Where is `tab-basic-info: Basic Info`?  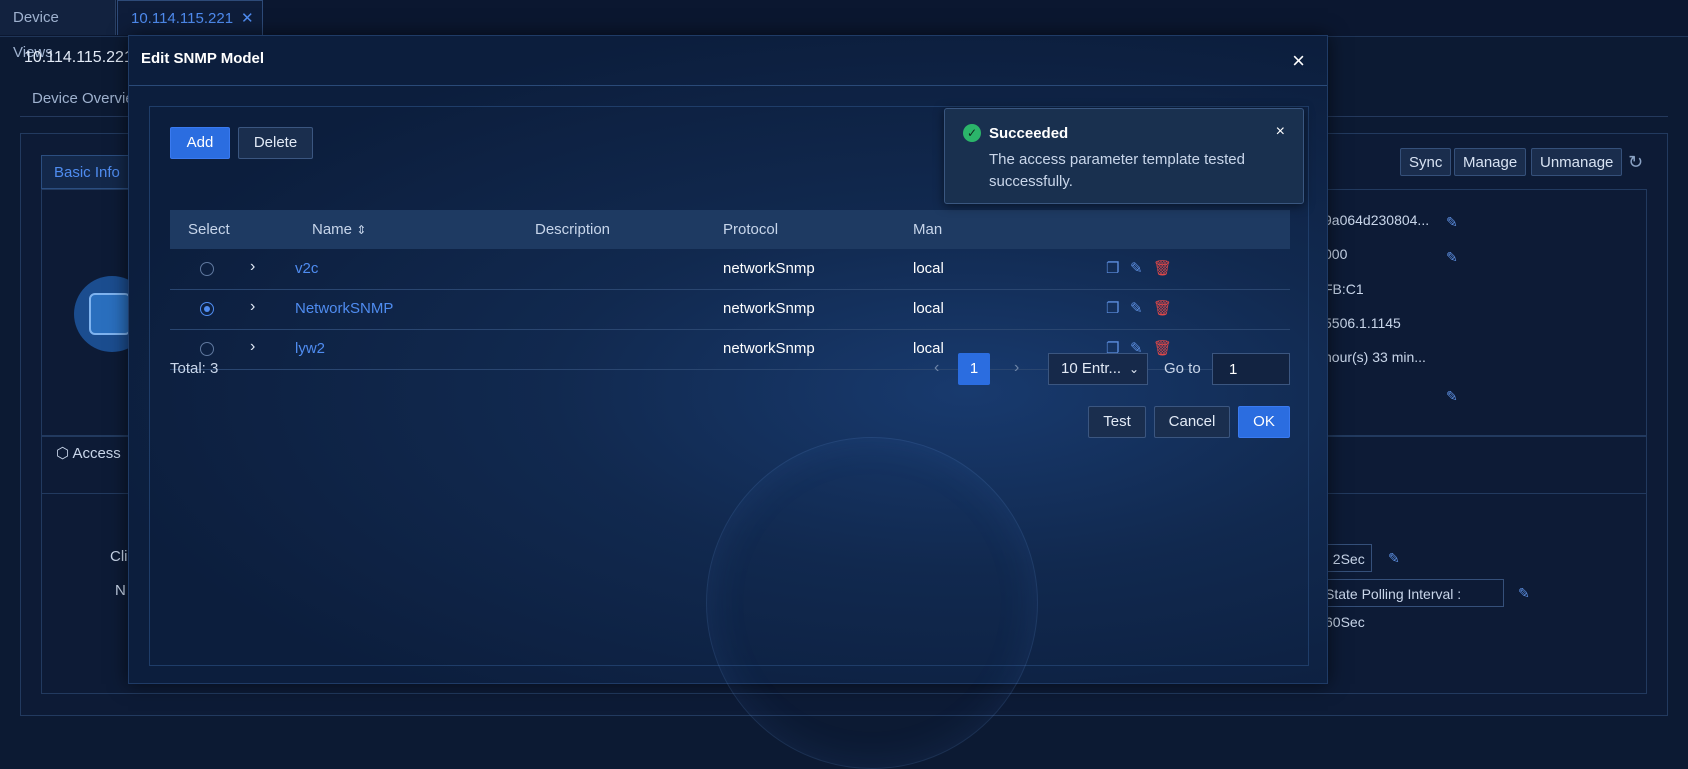 tab-basic-info: Basic Info is located at coordinates (87, 172).